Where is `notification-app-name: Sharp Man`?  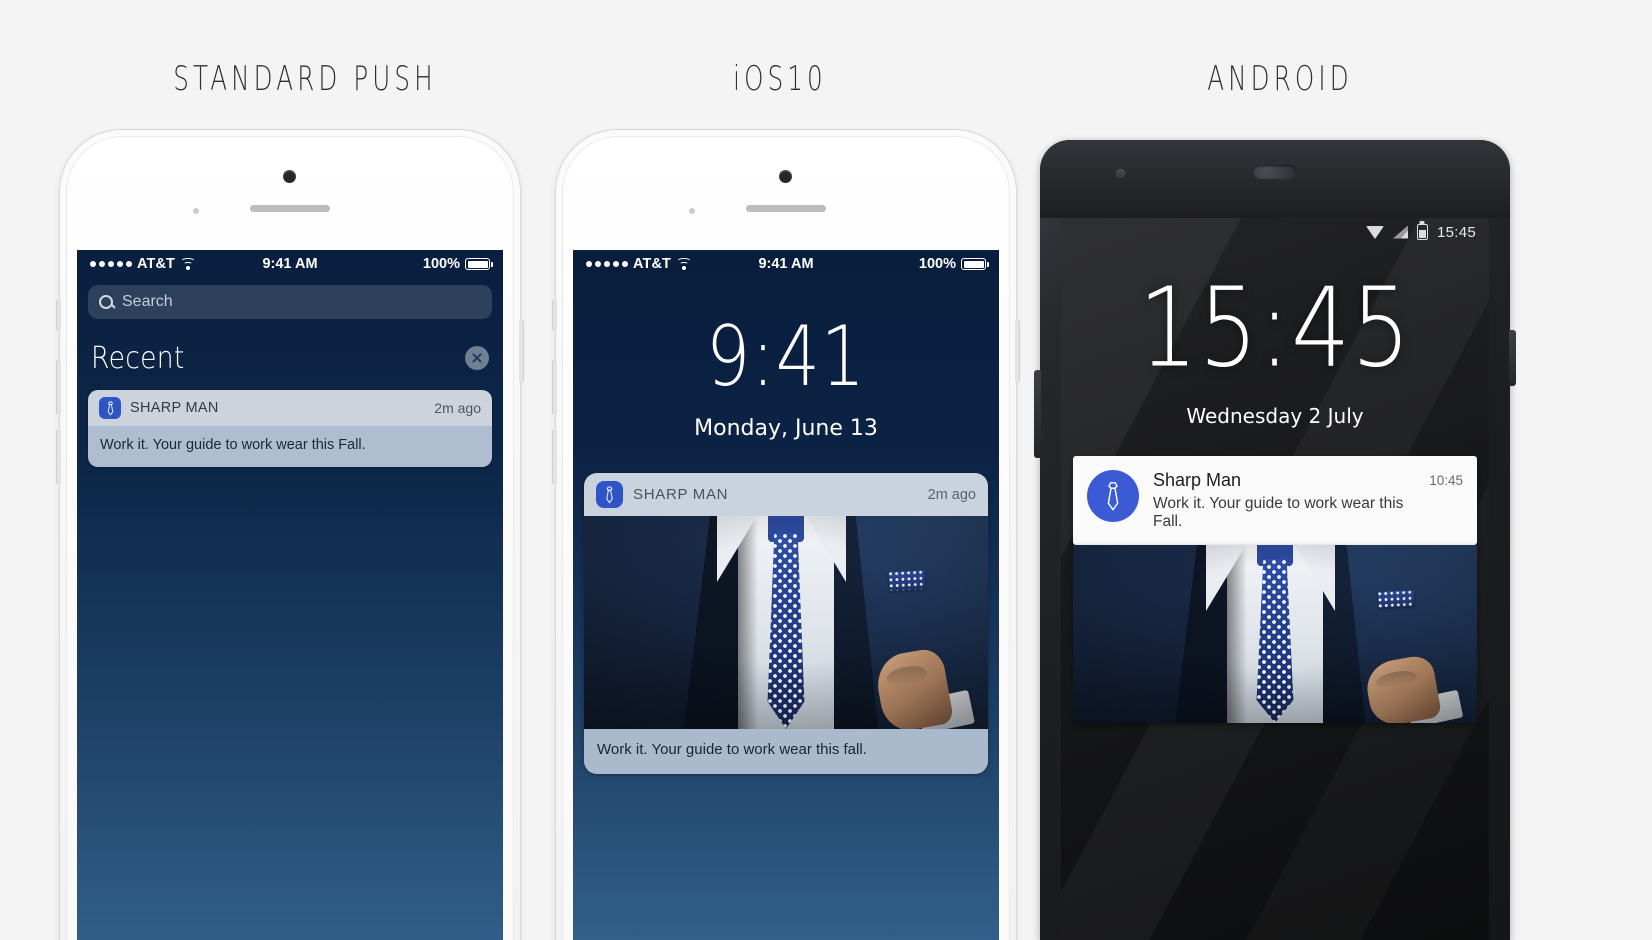
notification-app-name: Sharp Man is located at coordinates (1197, 480).